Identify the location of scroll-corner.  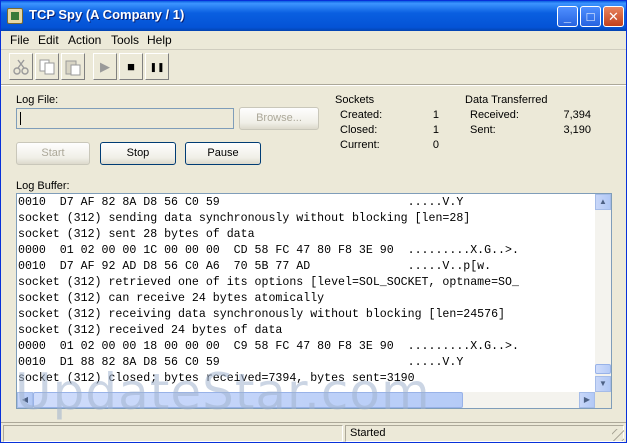
(603, 400).